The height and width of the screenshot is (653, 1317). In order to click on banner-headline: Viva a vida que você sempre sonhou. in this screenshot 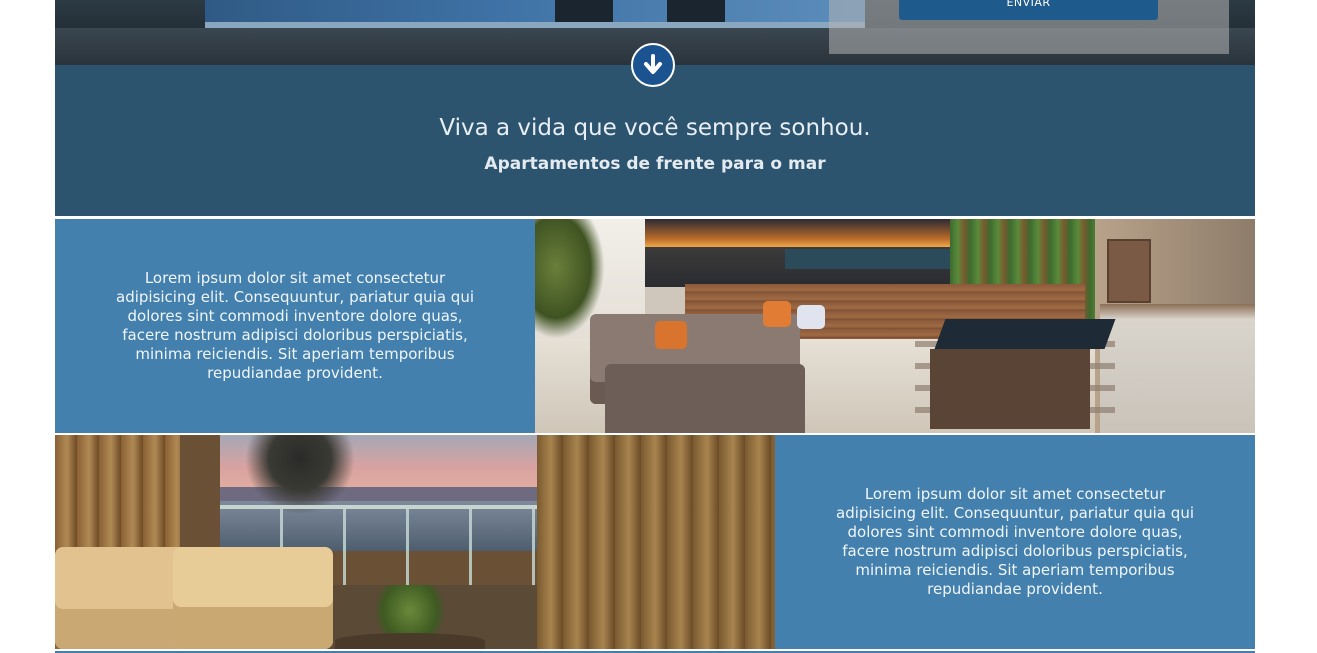, I will do `click(655, 128)`.